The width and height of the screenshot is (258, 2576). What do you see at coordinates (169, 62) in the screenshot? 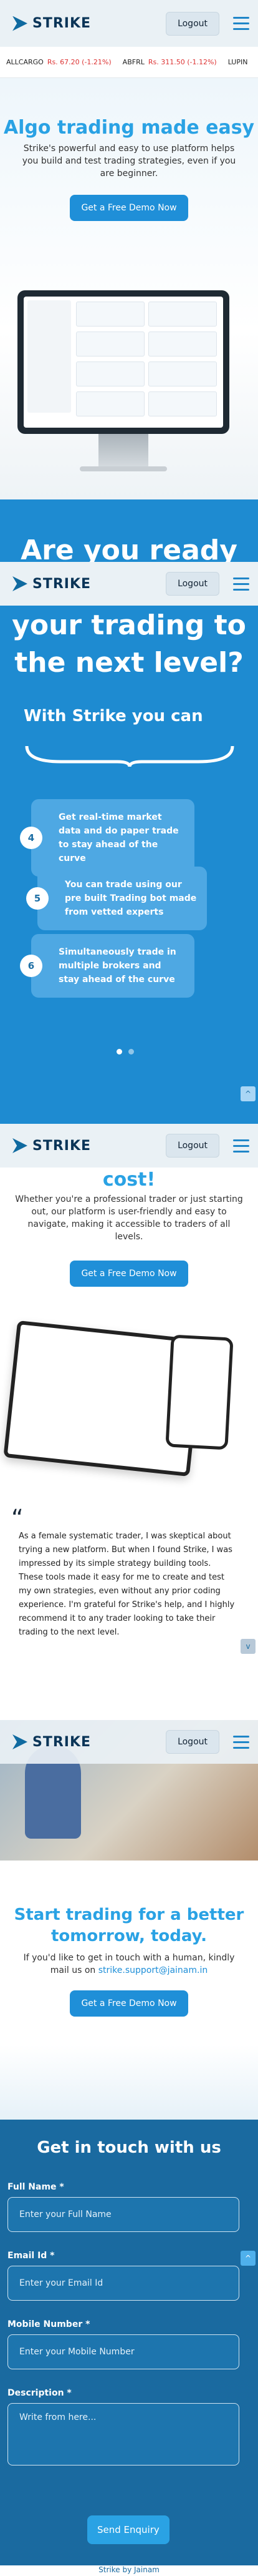
I see `ticker-item: ABFRL Rs. 311.50 (-1.12%)` at bounding box center [169, 62].